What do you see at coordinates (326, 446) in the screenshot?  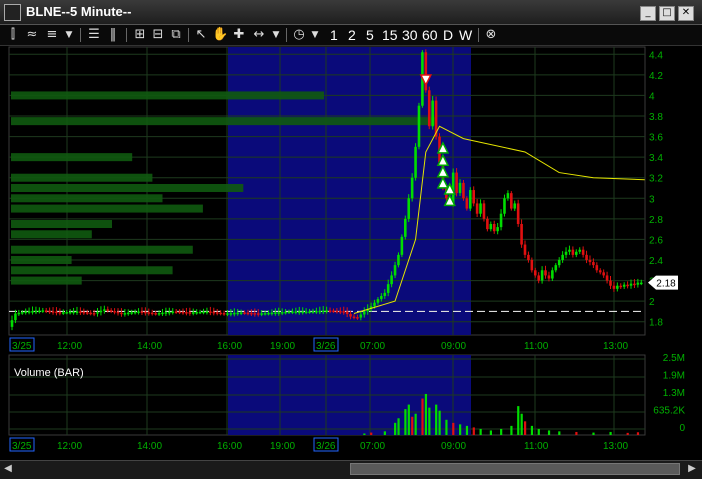 I see `time-axis-label: 3/26` at bounding box center [326, 446].